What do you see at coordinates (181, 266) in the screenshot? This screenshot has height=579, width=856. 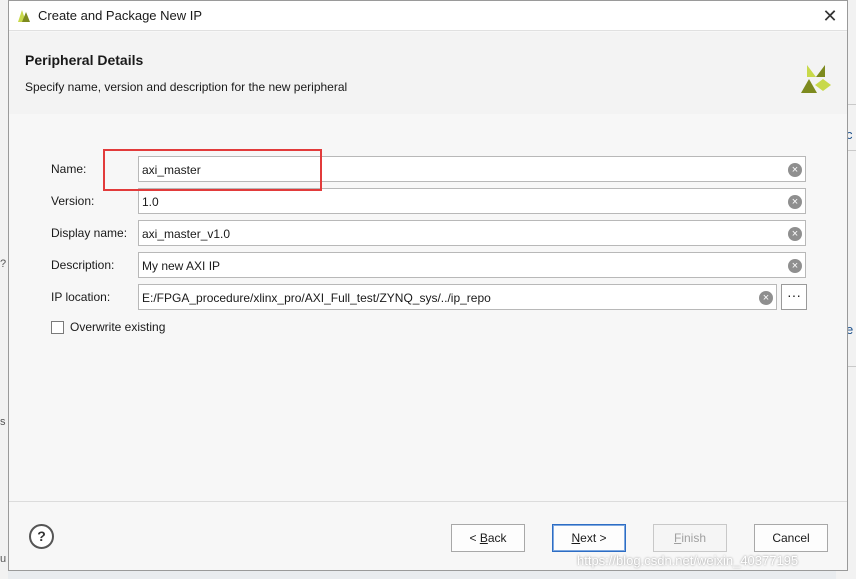 I see `description-value: My new AXI IP` at bounding box center [181, 266].